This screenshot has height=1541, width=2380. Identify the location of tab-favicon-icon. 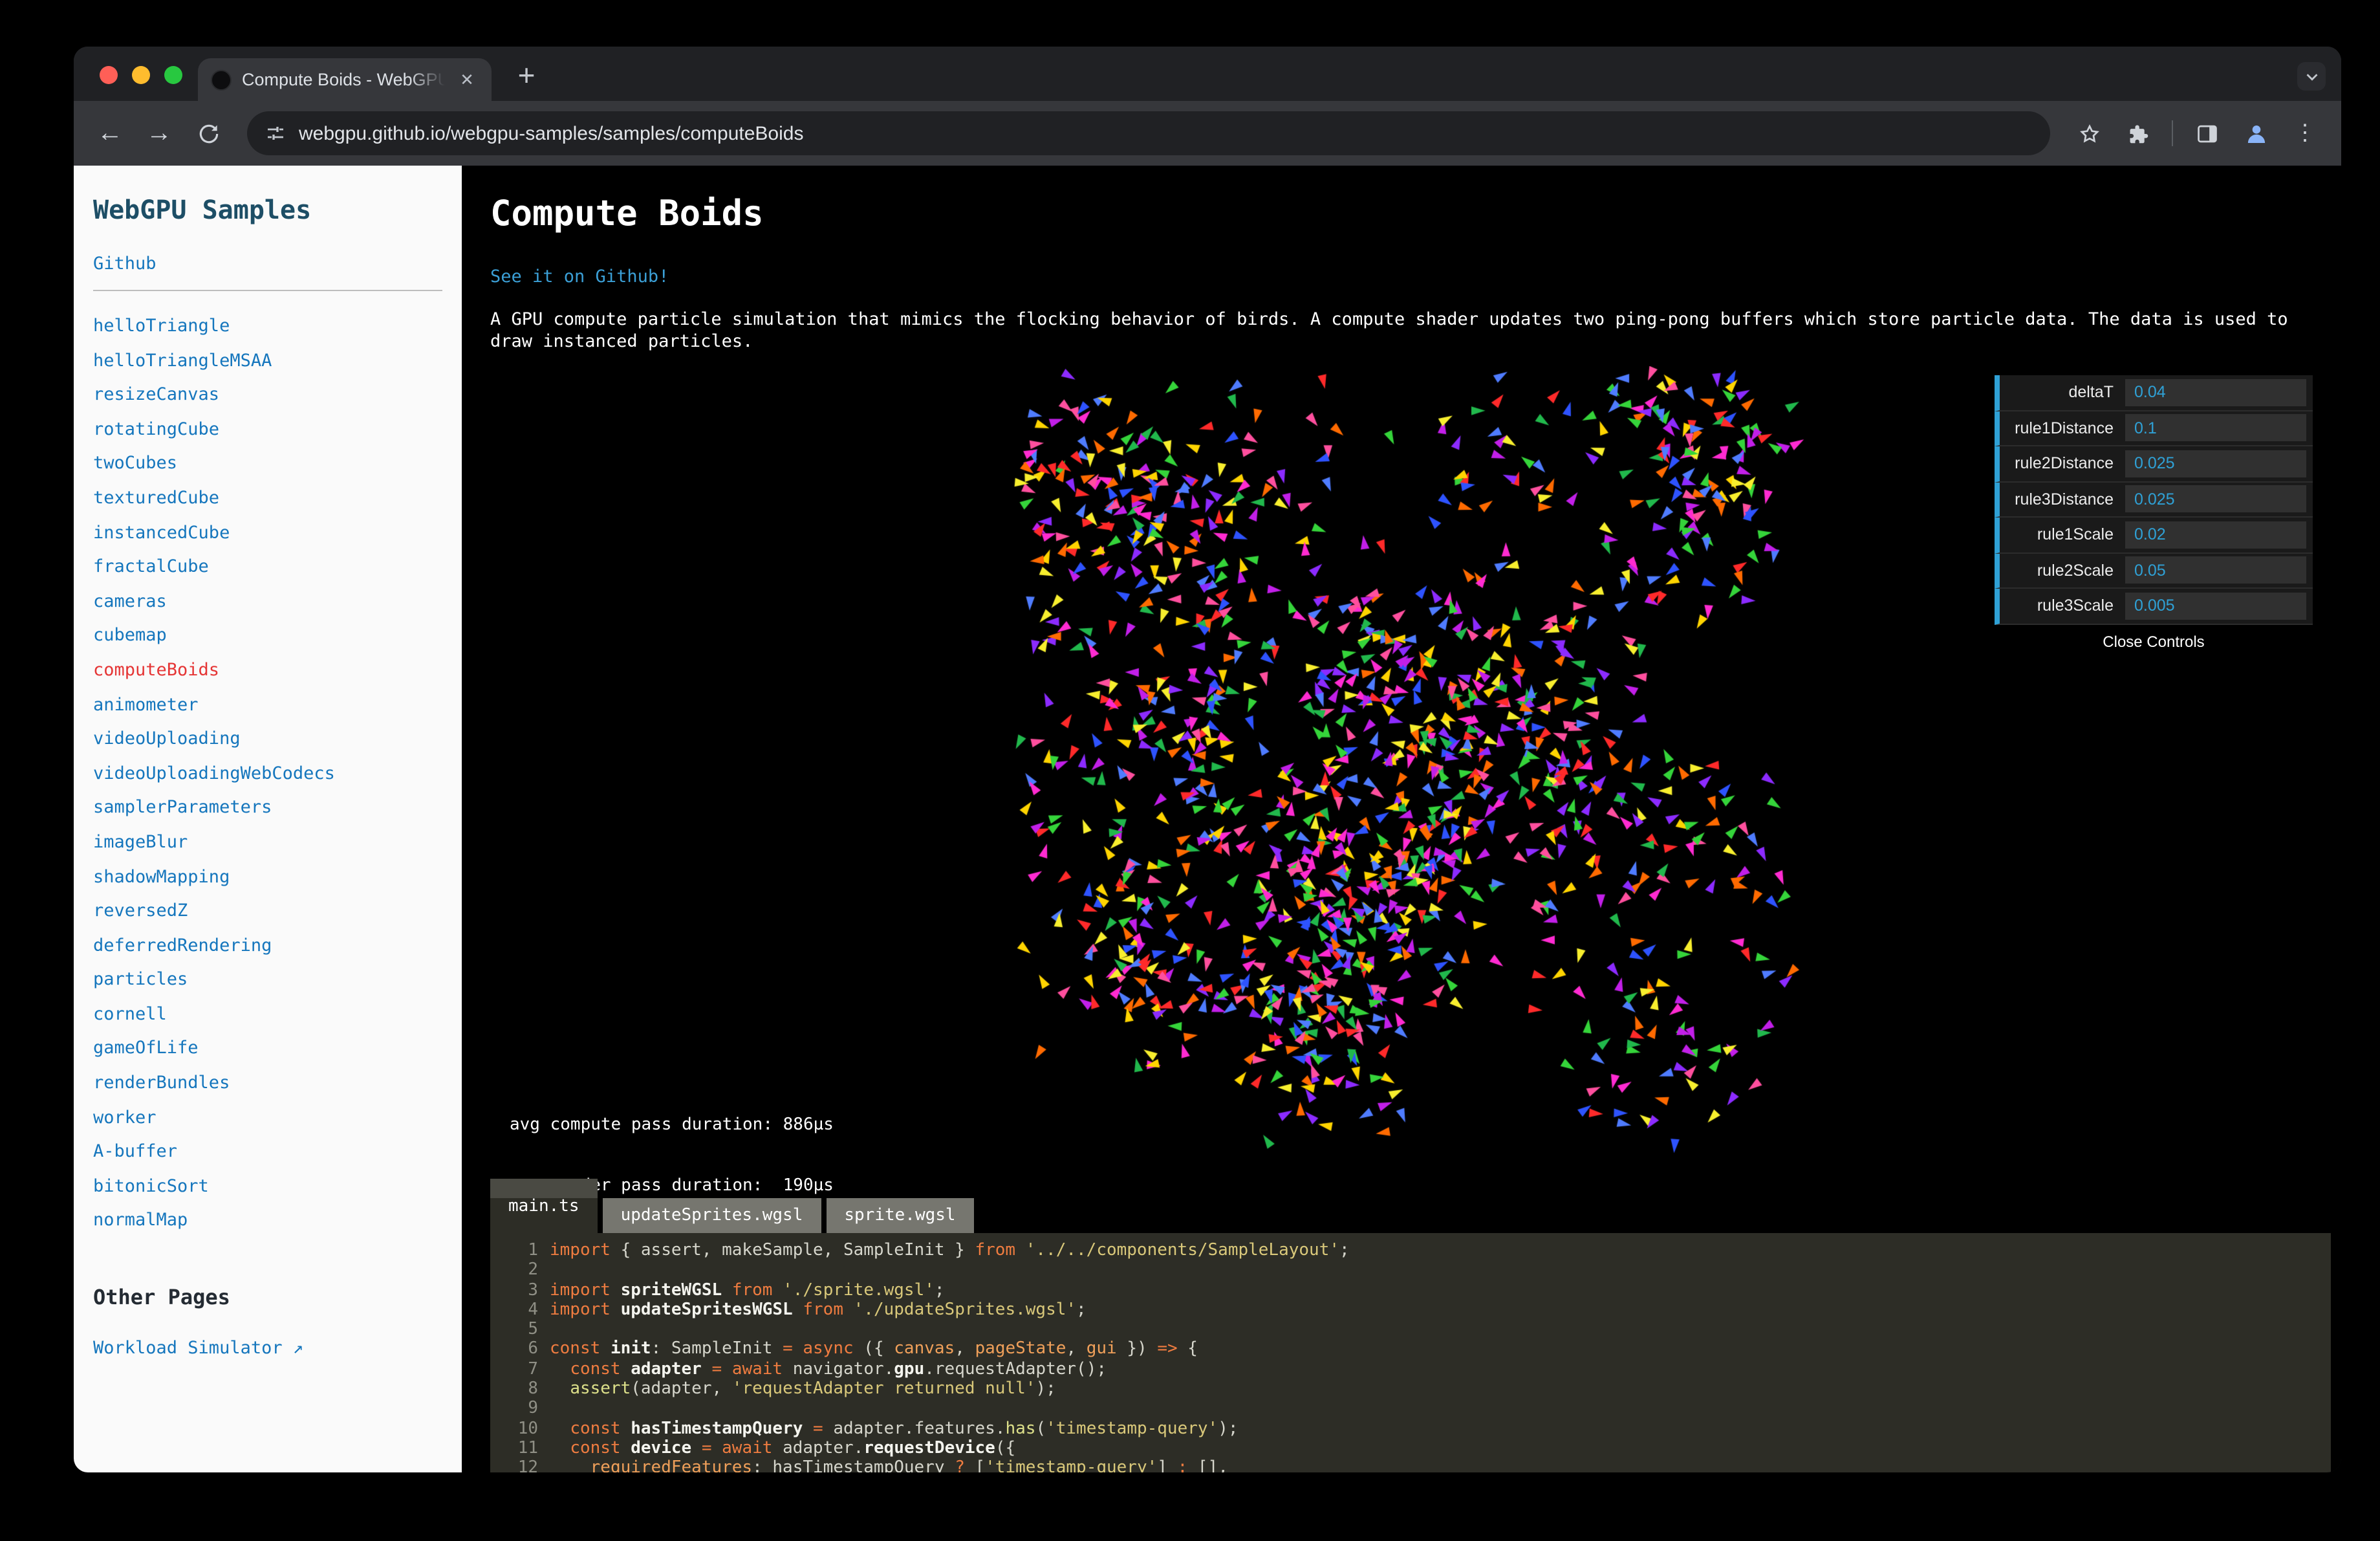
(221, 79).